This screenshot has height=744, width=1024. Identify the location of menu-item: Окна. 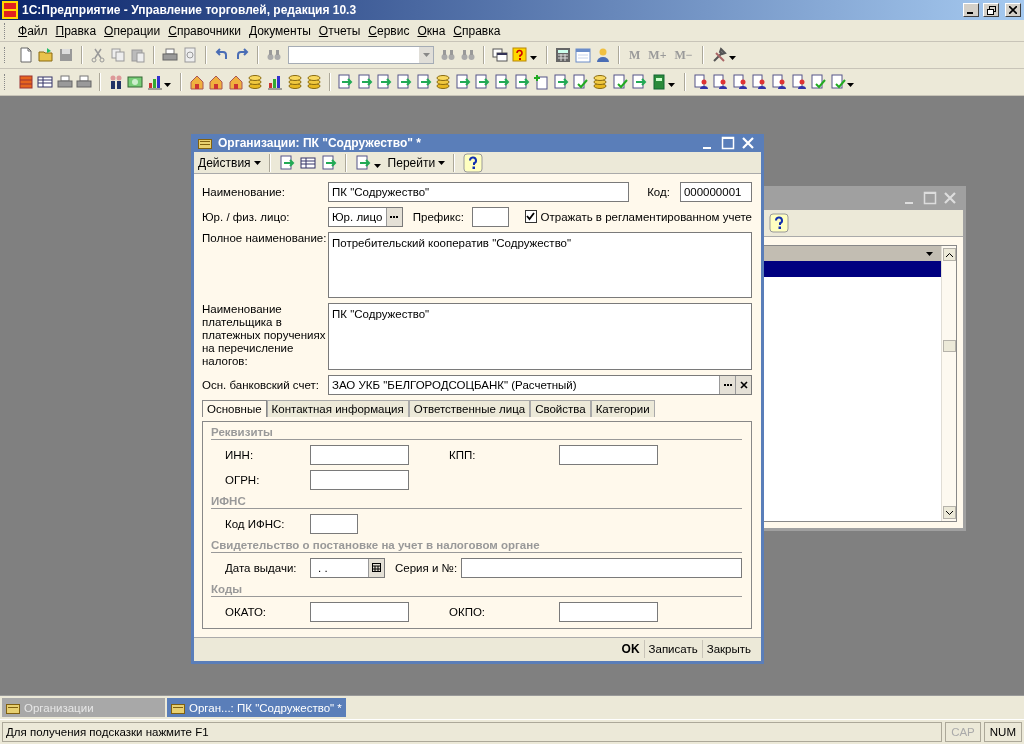
(431, 30).